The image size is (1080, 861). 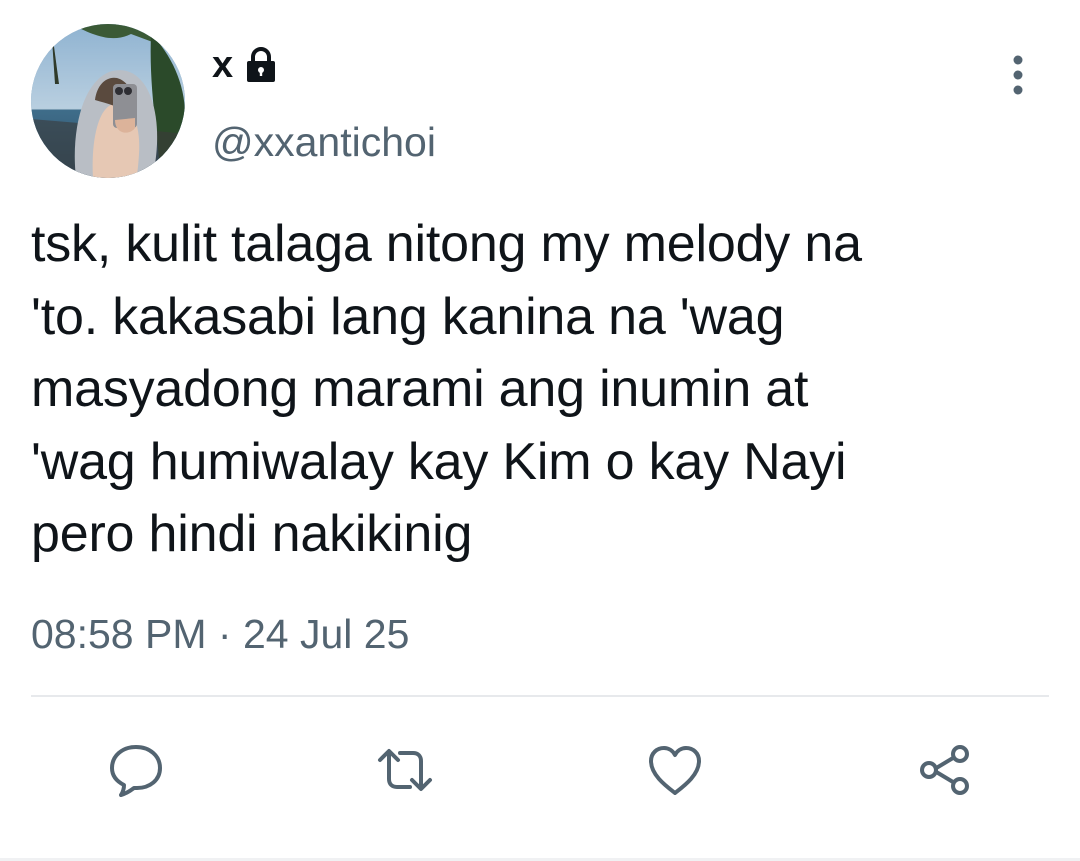 I want to click on share-icon, so click(x=944, y=770).